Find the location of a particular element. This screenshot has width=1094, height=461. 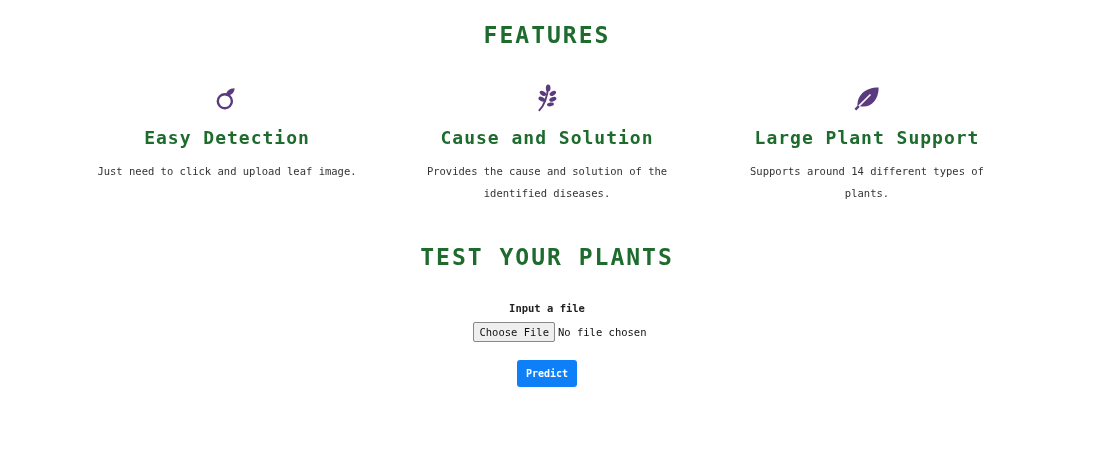

file-status: No file chosen is located at coordinates (602, 332).